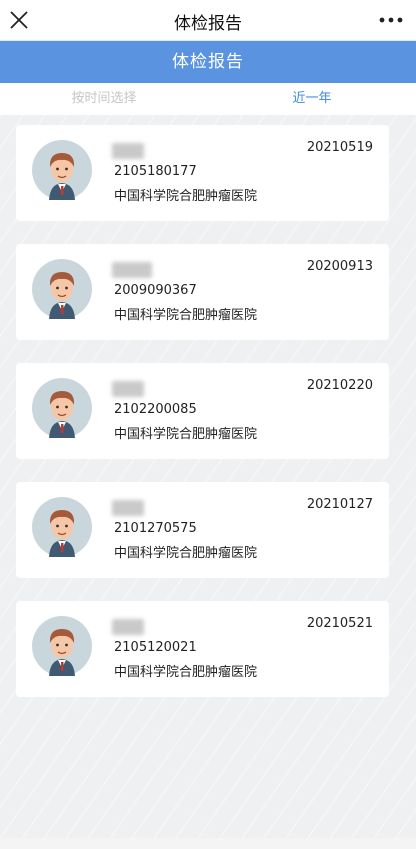  What do you see at coordinates (208, 24) in the screenshot?
I see `window-title: 体检报告` at bounding box center [208, 24].